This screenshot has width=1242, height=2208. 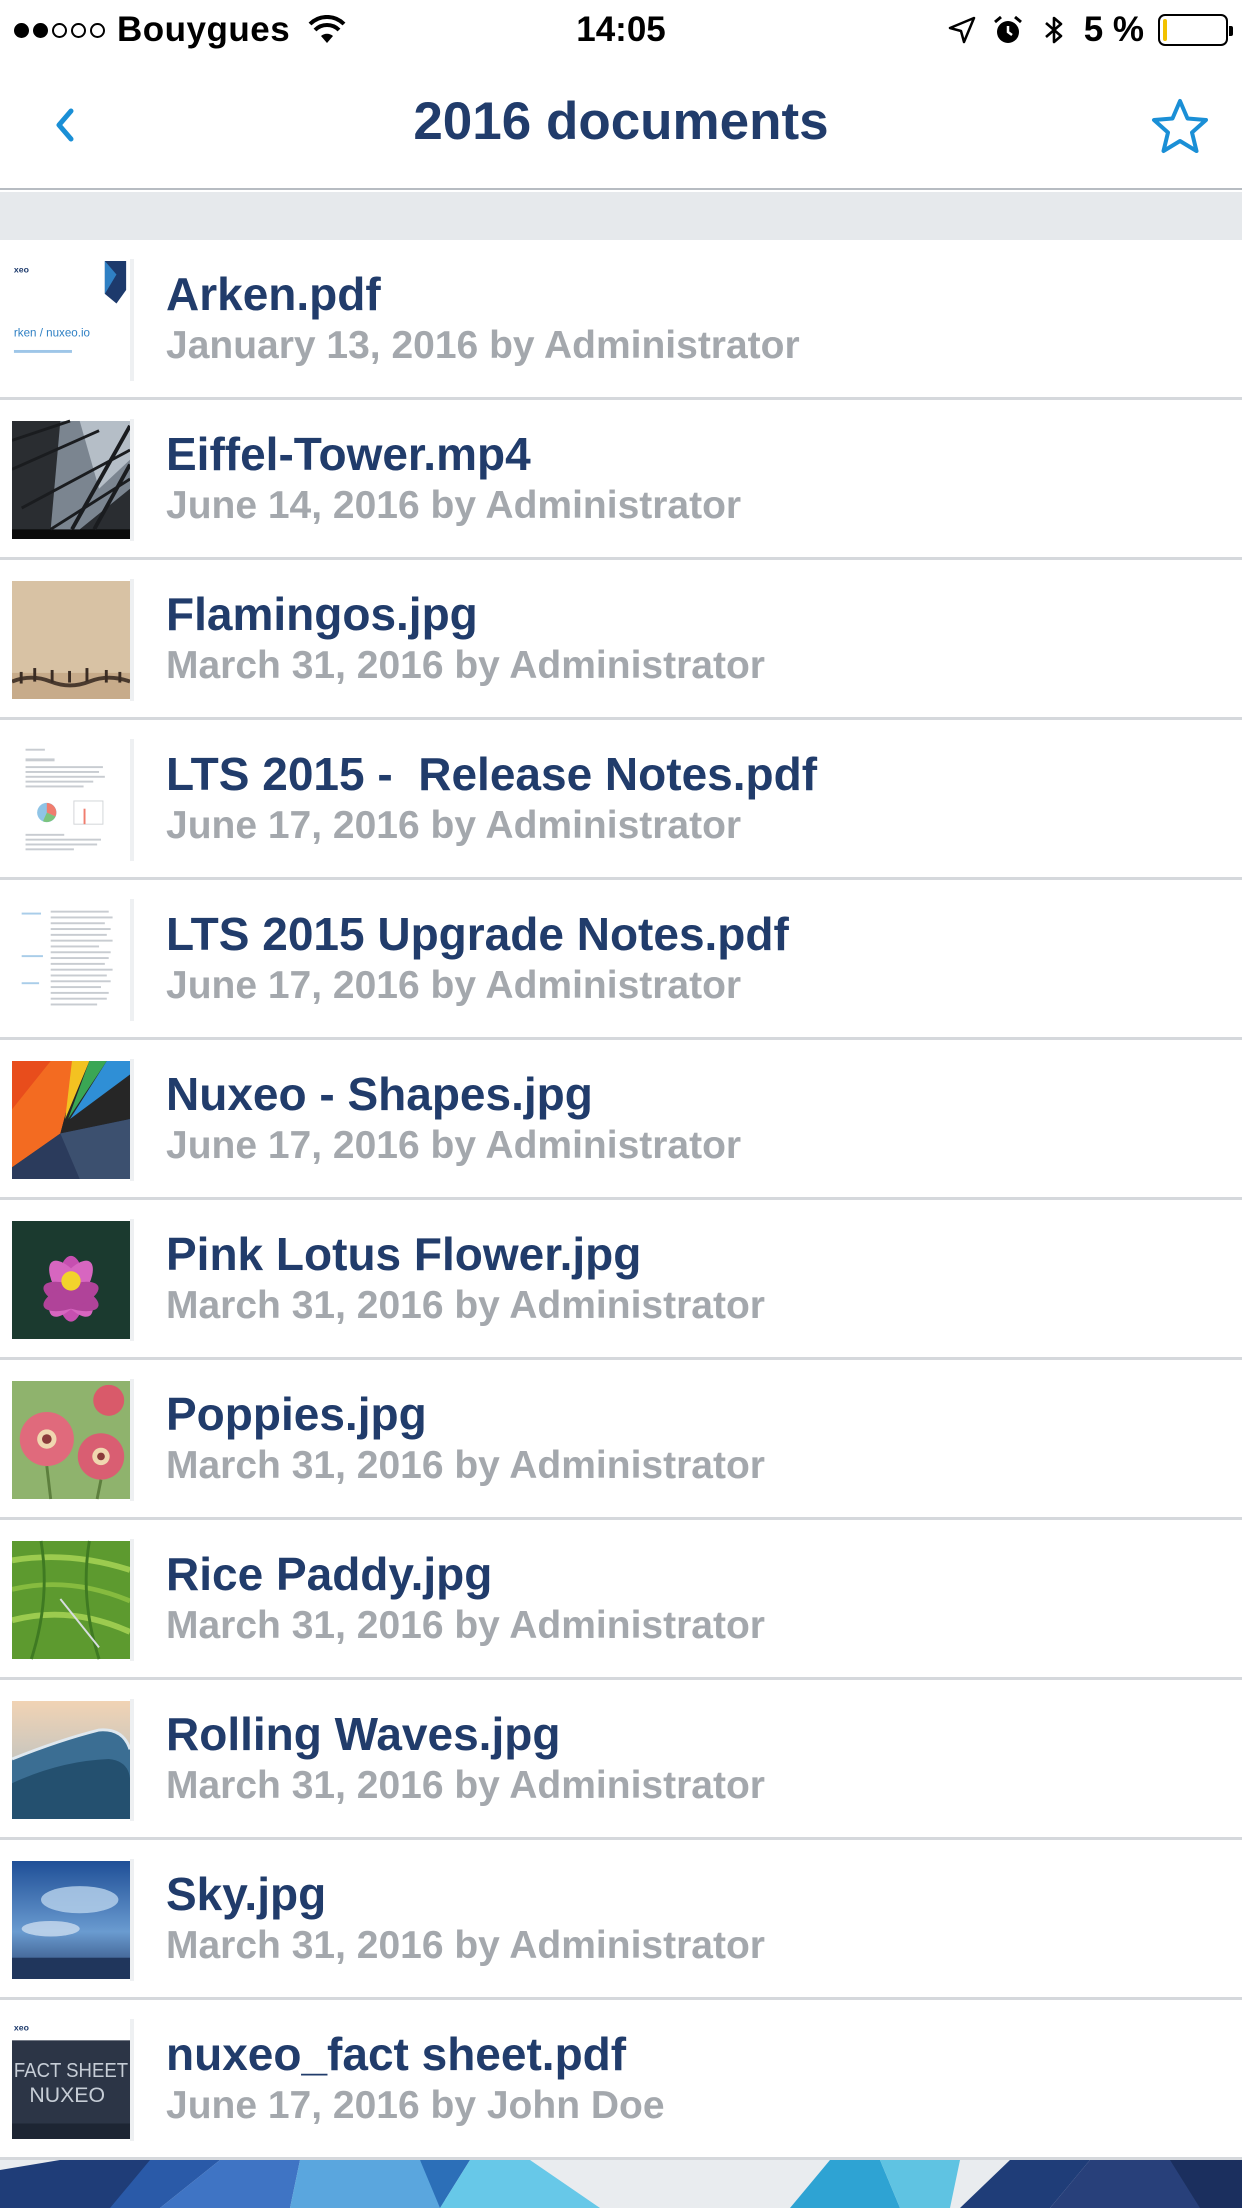 I want to click on document-name: Flamingos.jpg, so click(x=322, y=614).